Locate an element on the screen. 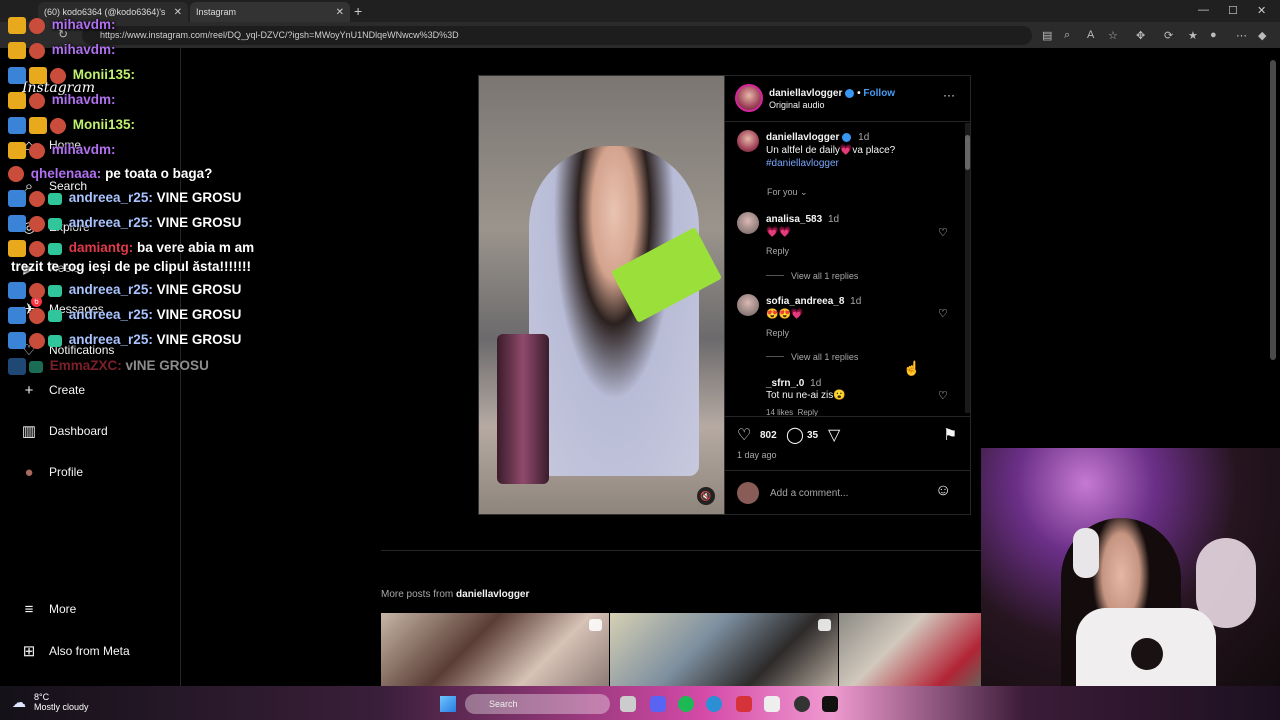 This screenshot has width=1280, height=720. menu-dots-icon: ⋯ is located at coordinates (1241, 35).